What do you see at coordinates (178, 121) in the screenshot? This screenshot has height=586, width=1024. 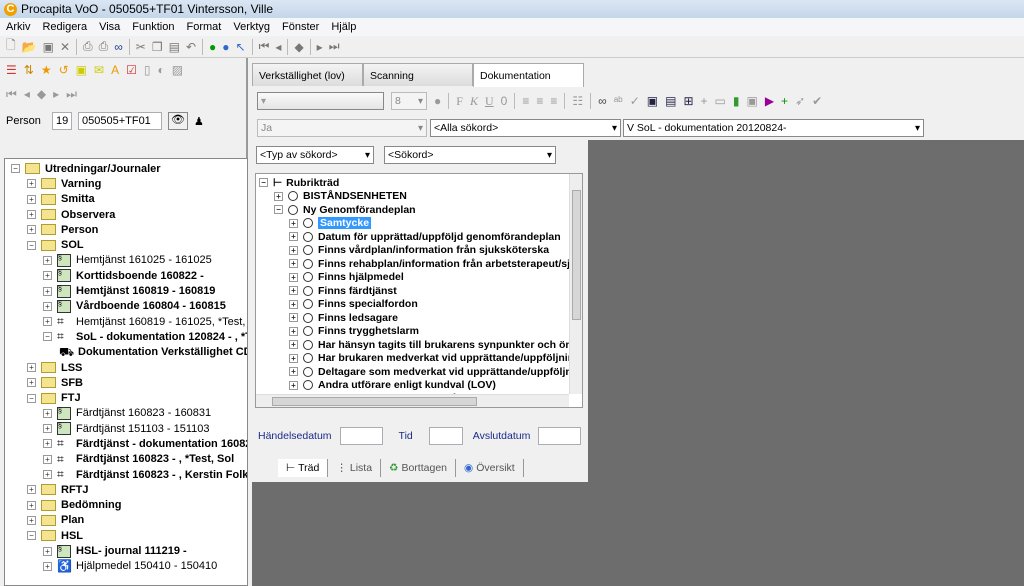 I see `view-button: 👁` at bounding box center [178, 121].